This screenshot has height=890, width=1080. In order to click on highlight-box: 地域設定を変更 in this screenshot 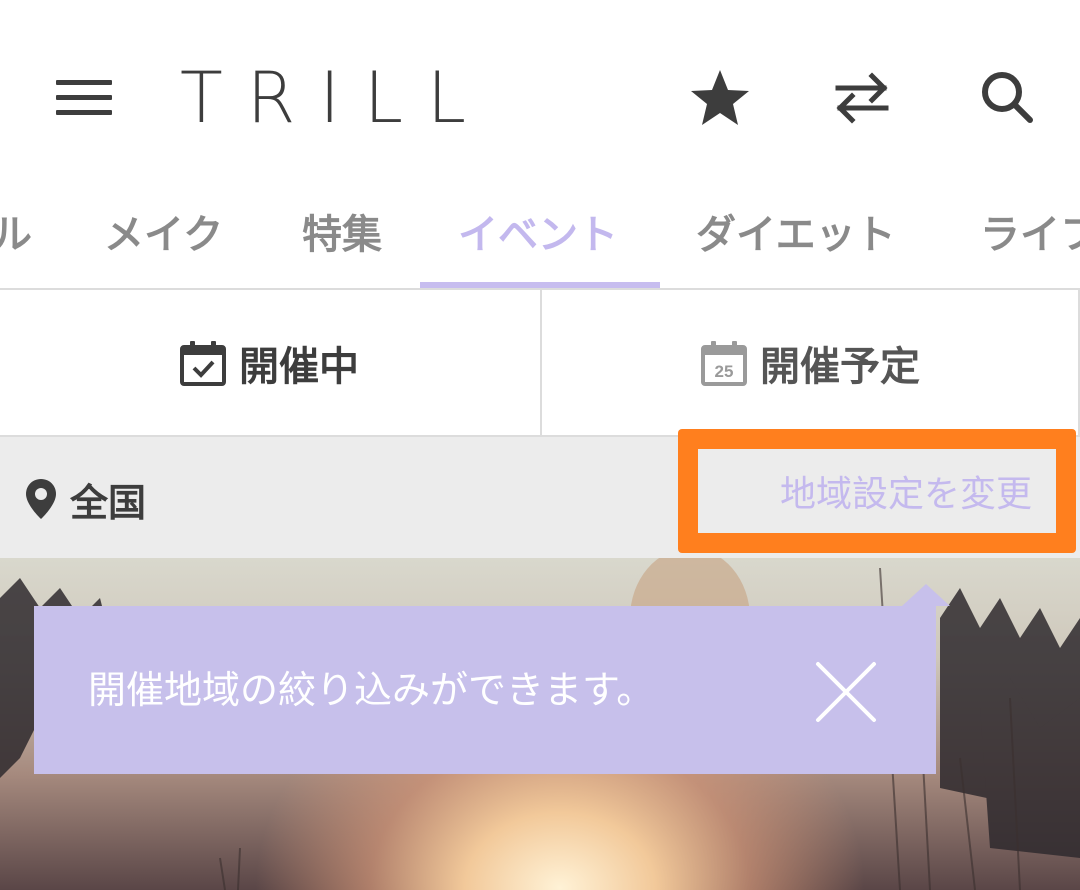, I will do `click(877, 491)`.